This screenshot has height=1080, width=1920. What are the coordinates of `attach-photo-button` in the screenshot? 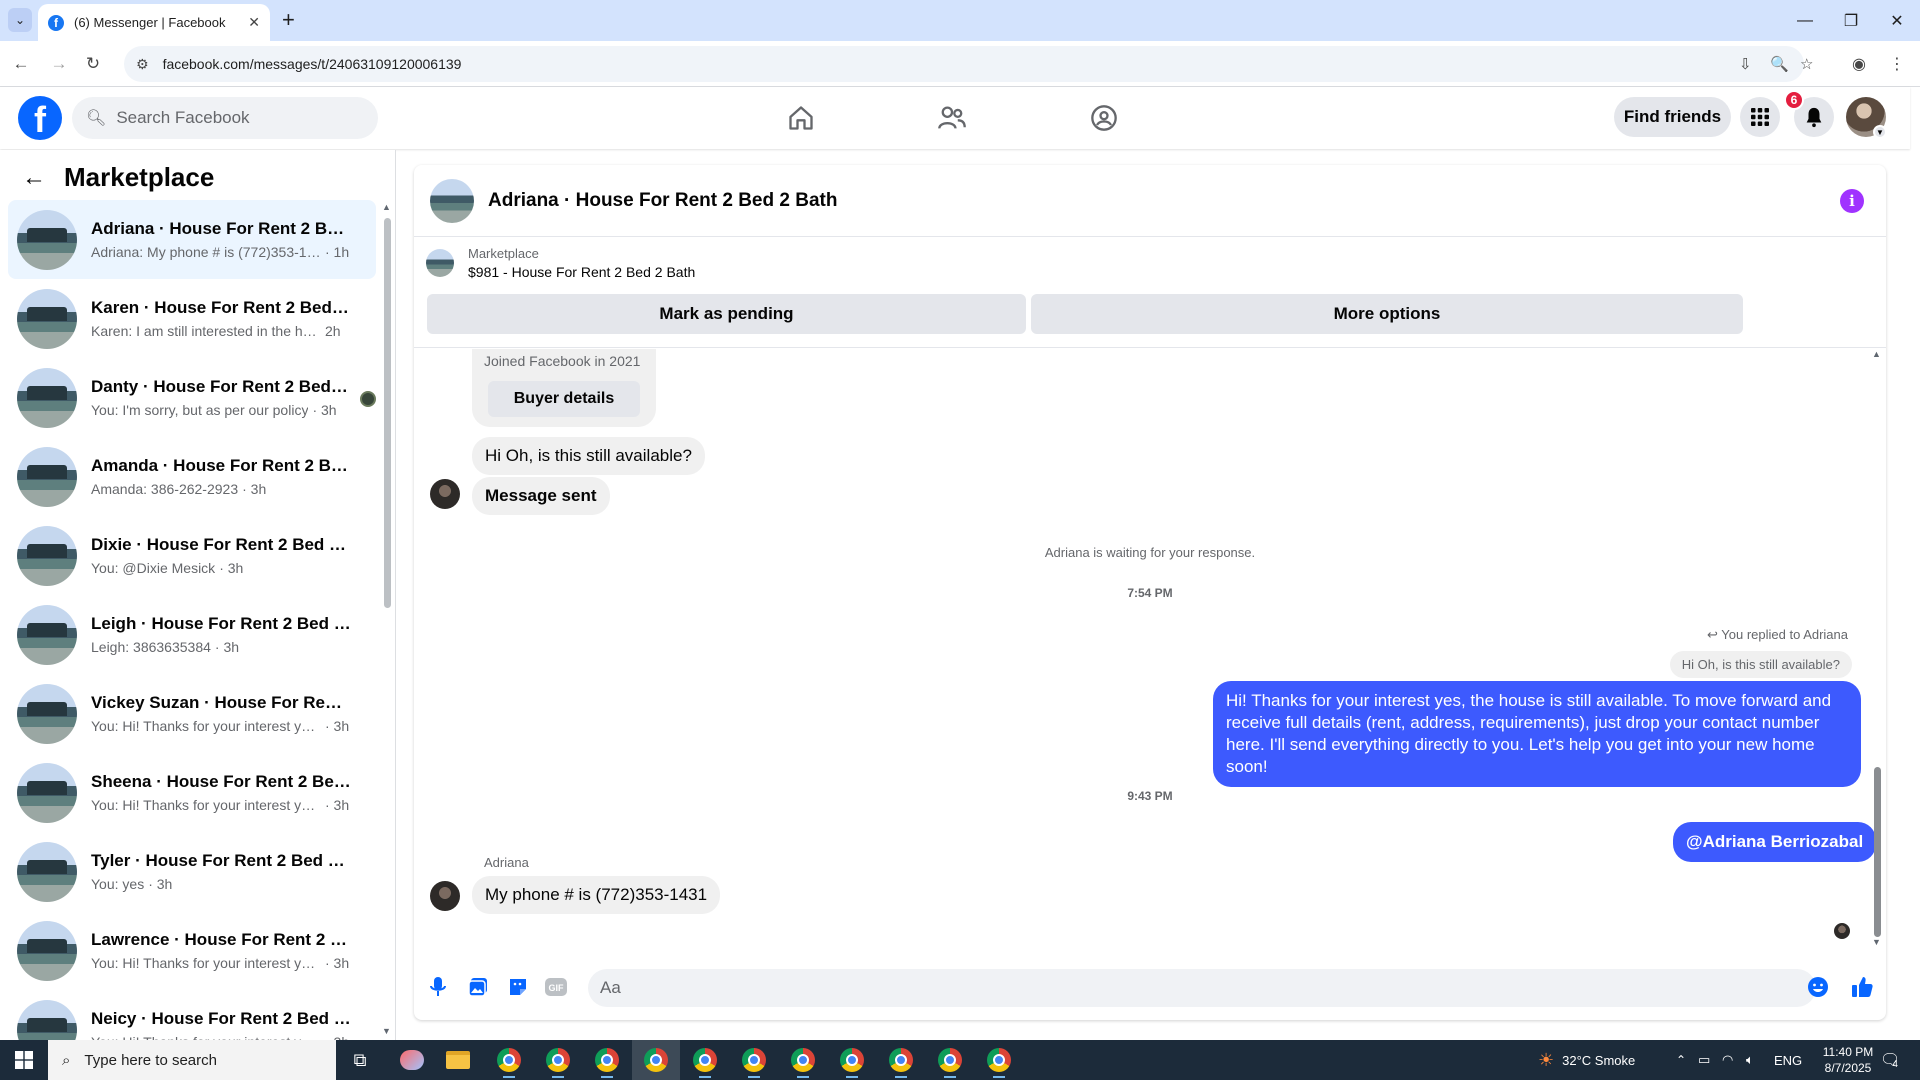 It's located at (478, 987).